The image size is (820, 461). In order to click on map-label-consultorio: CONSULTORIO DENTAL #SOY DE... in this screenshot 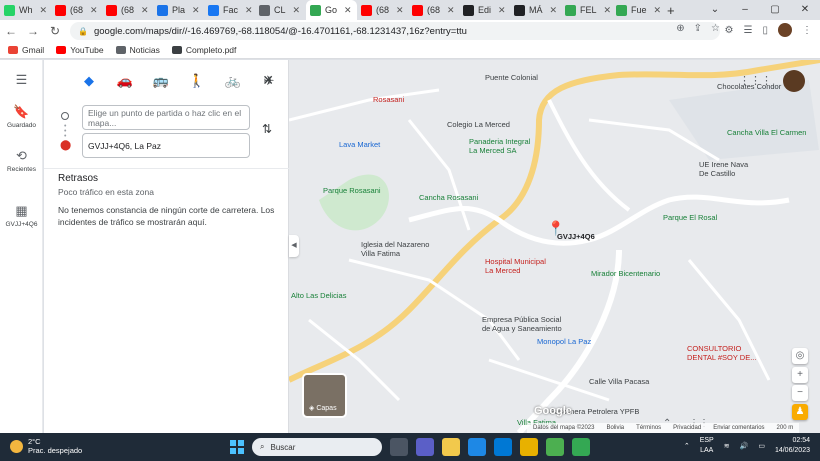, I will do `click(721, 353)`.